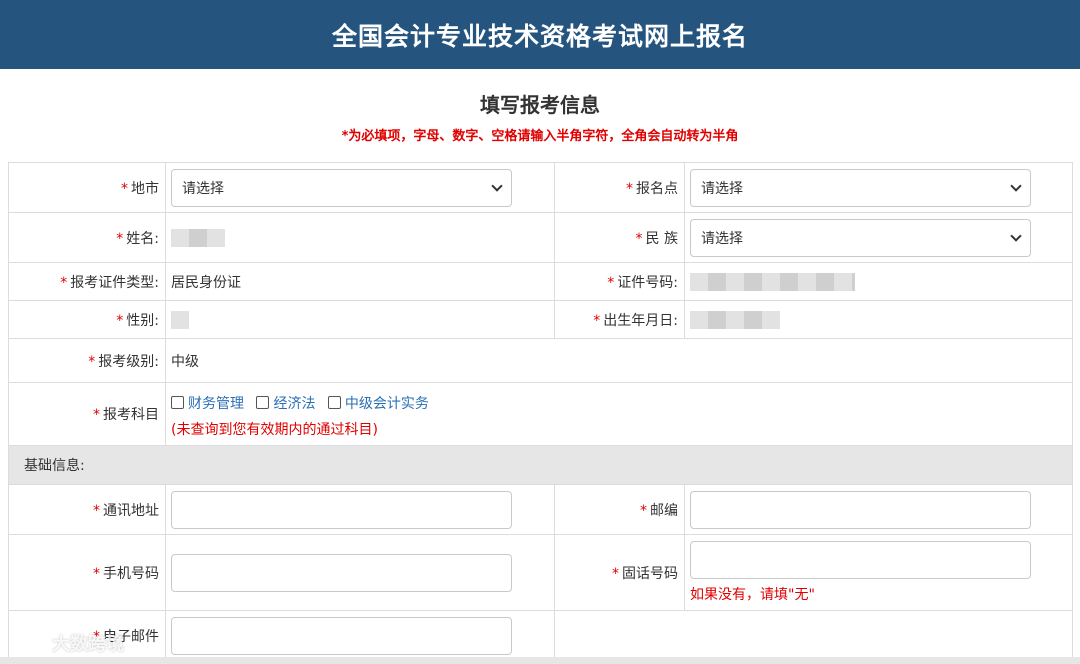  What do you see at coordinates (67, 643) in the screenshot?
I see `watermark: 大数跨境` at bounding box center [67, 643].